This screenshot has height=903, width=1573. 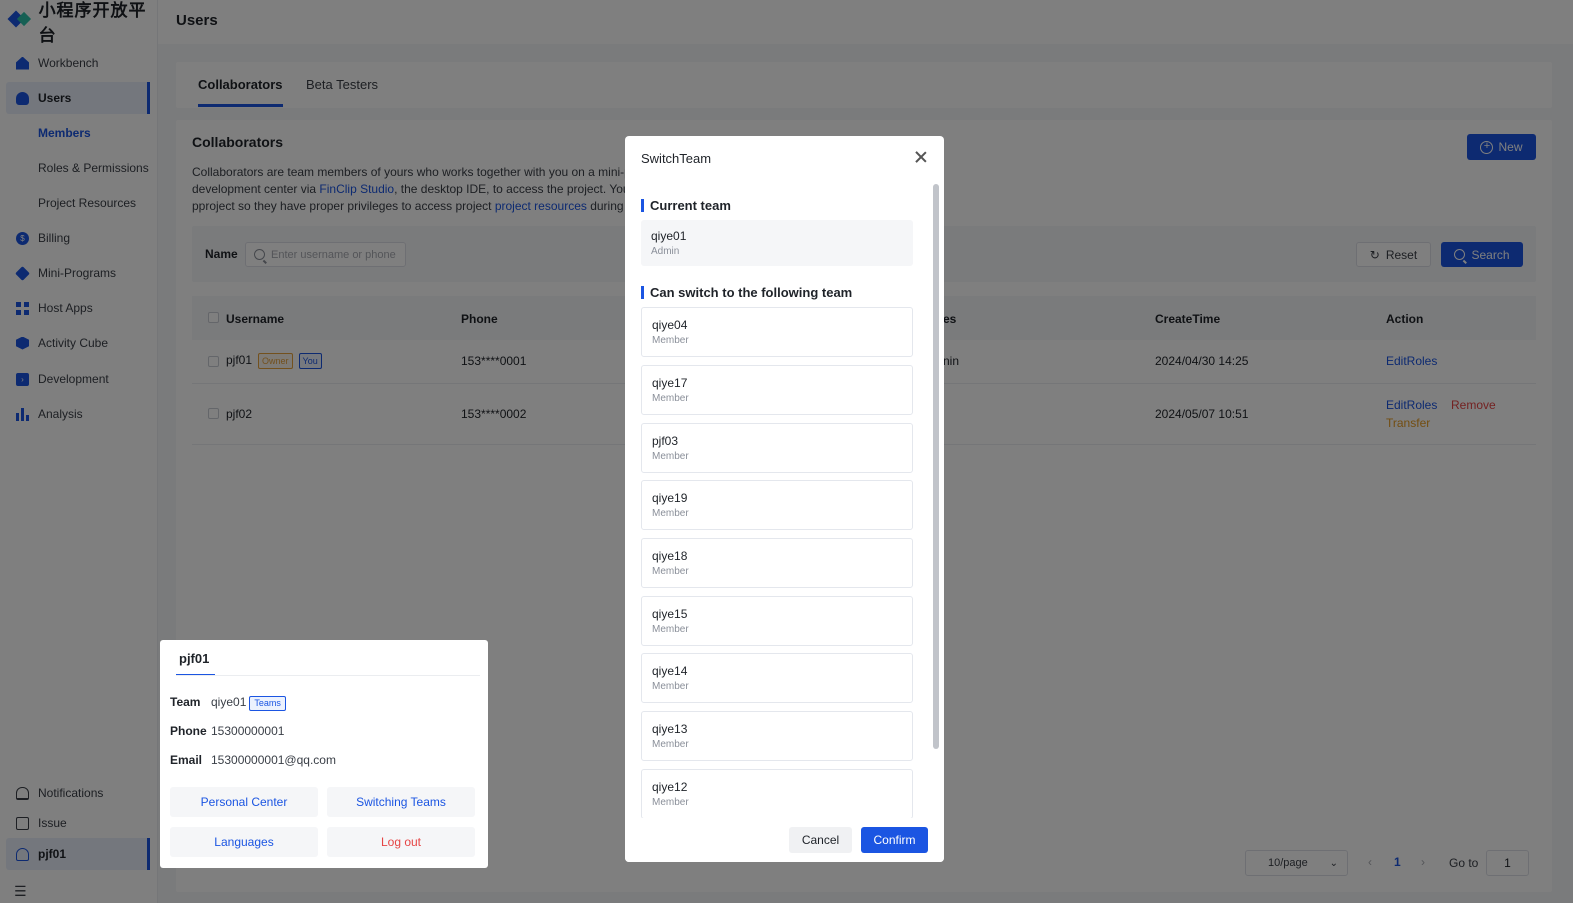 I want to click on team-name: qiye19, so click(x=670, y=498).